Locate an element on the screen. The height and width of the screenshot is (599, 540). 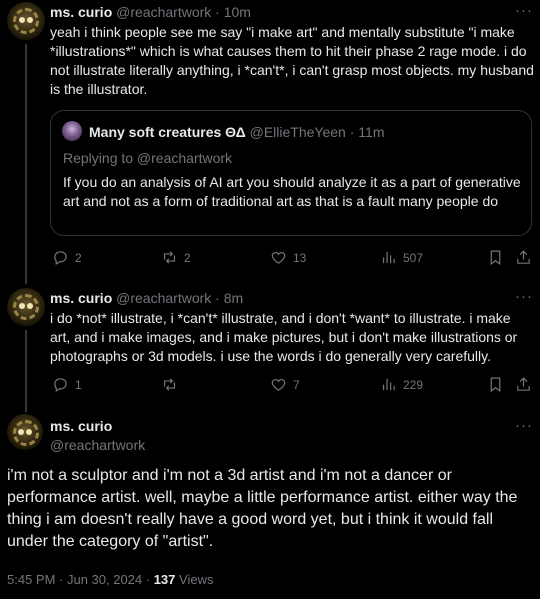
action-bar: 1 7 229 is located at coordinates (291, 386).